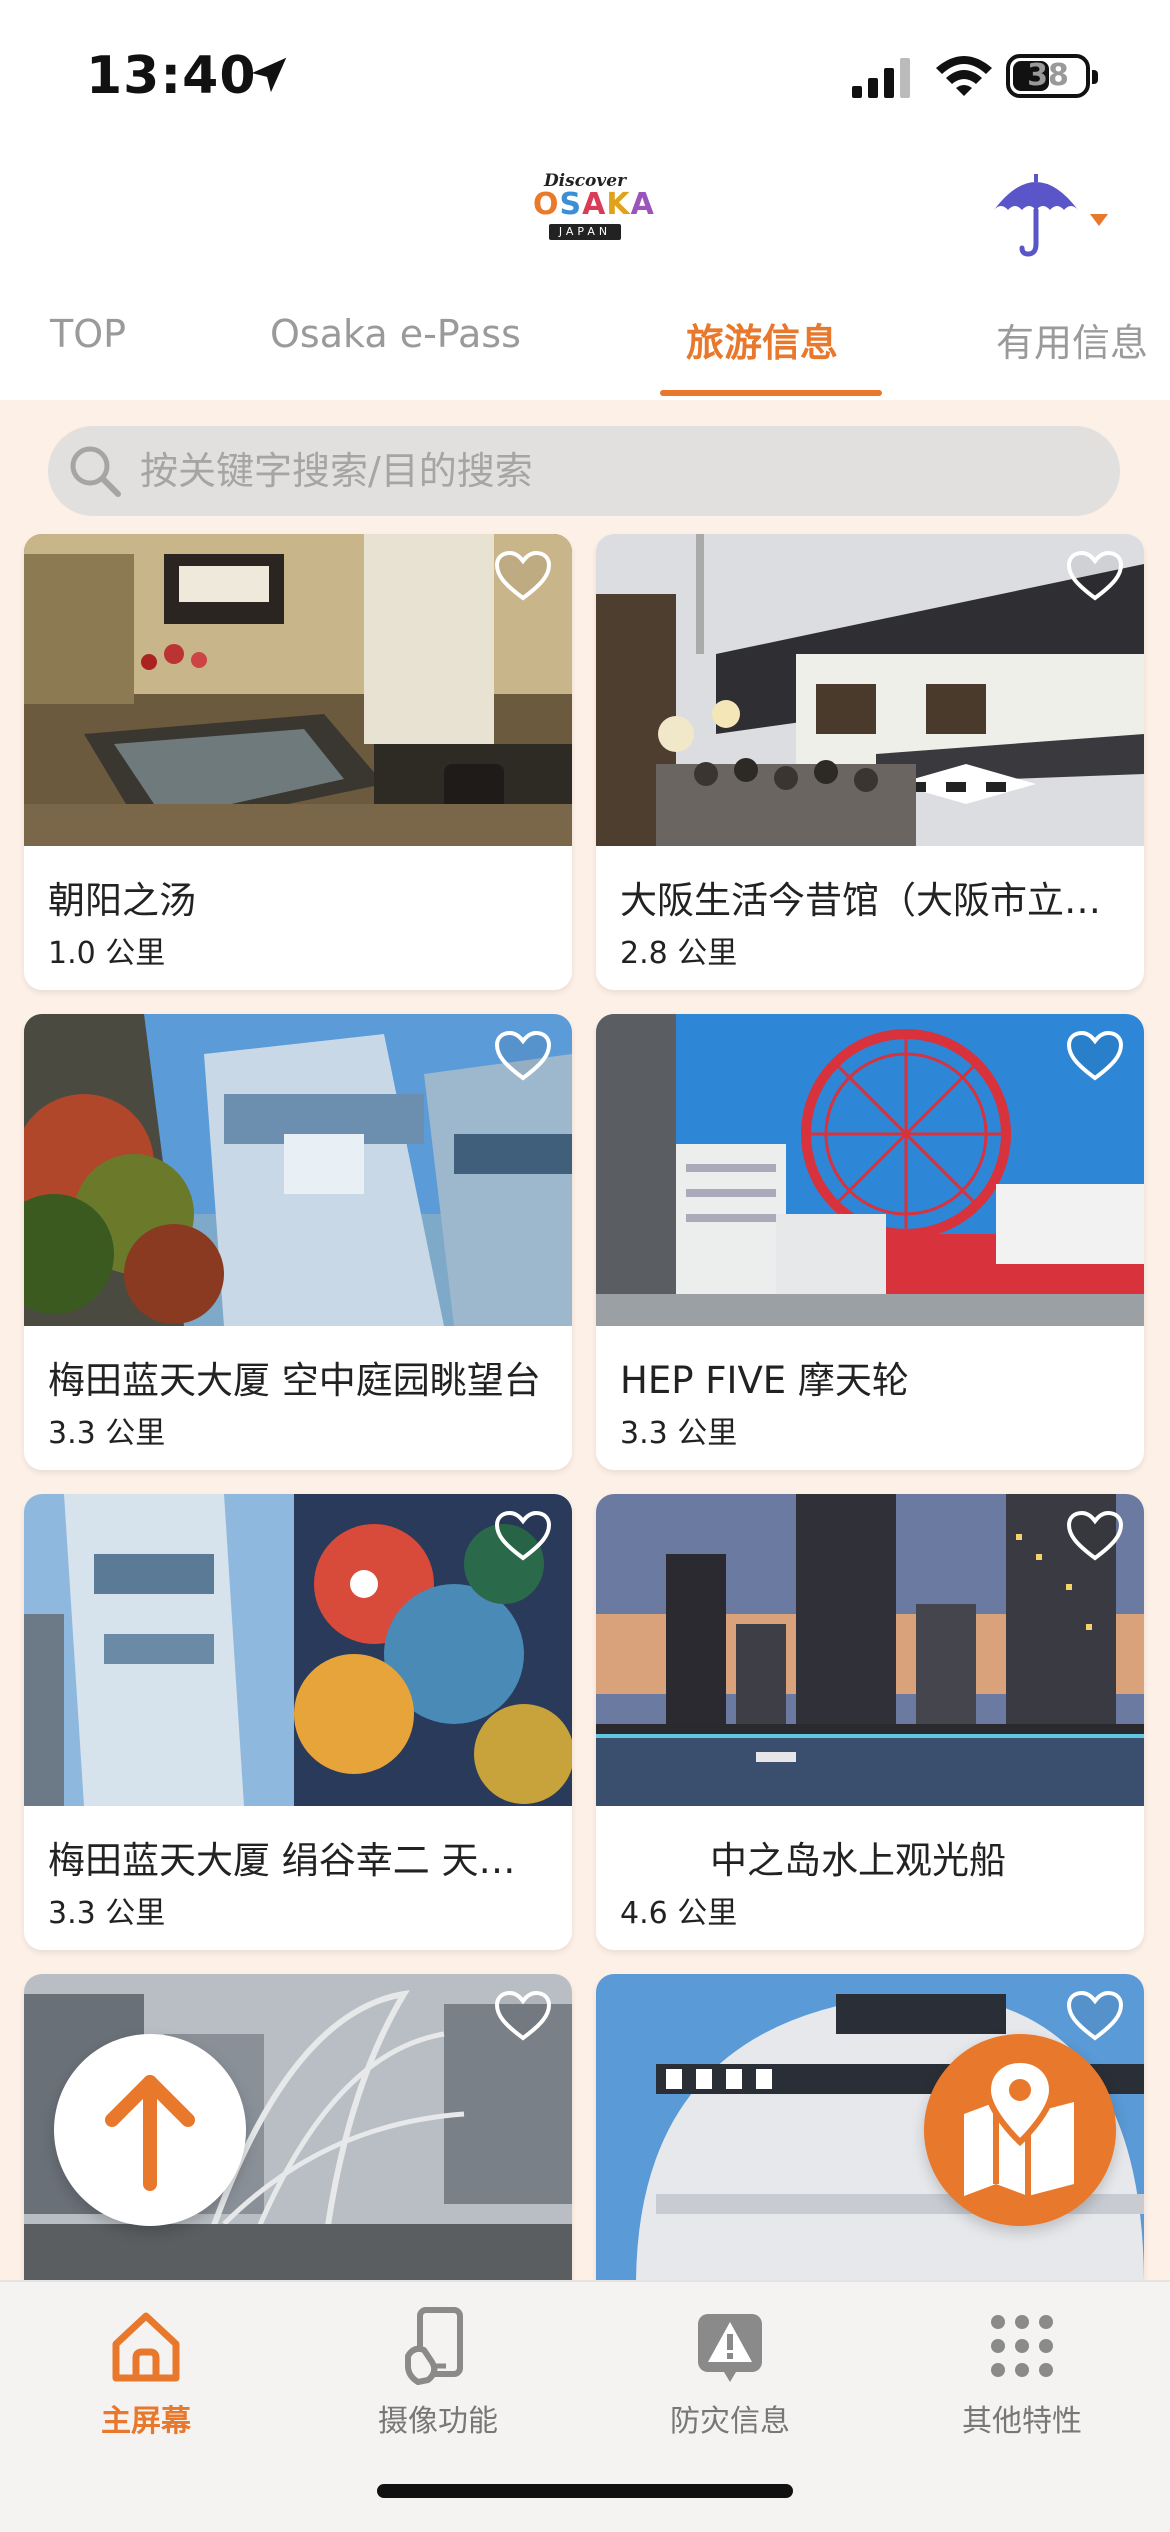  What do you see at coordinates (150, 2133) in the screenshot?
I see `arrow-up-icon` at bounding box center [150, 2133].